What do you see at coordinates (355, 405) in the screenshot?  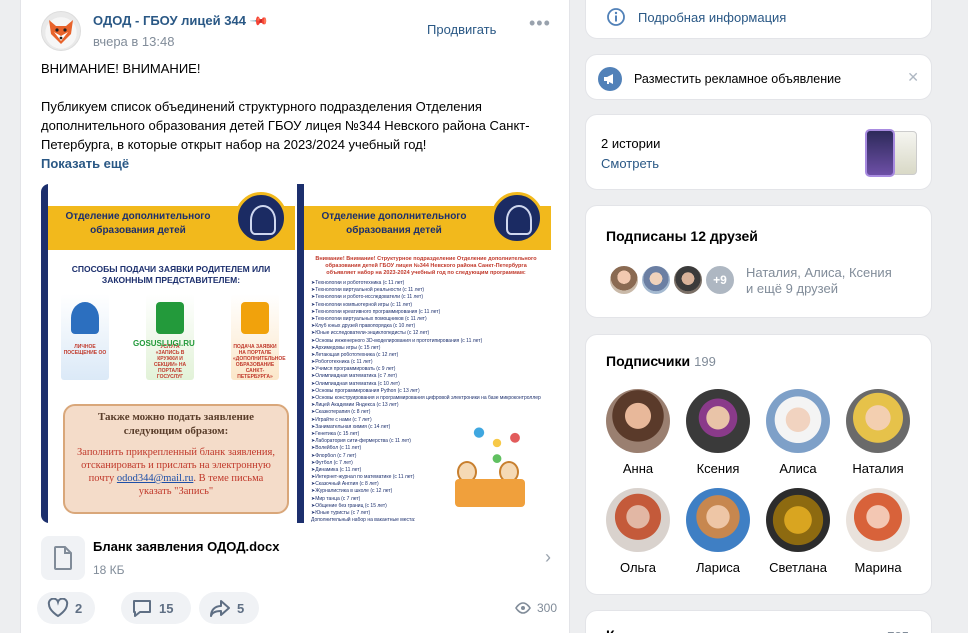 I see `program-line: ➤Лицей Академии Яндекса (с 13 лет)` at bounding box center [355, 405].